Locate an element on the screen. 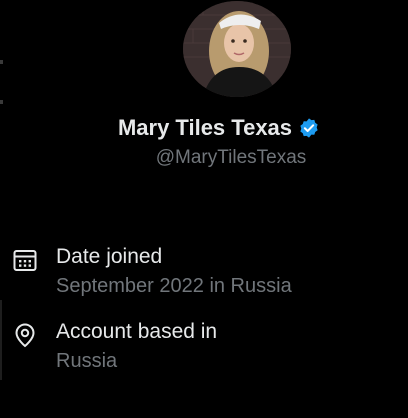  date-joined-title: Date joined is located at coordinates (109, 256).